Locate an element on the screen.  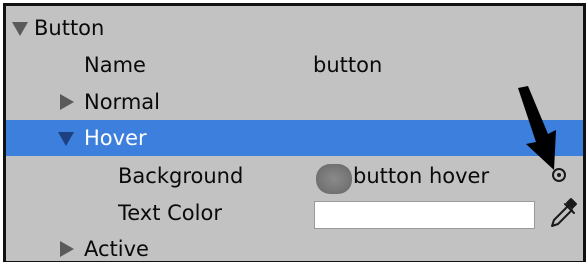
text-color-field is located at coordinates (424, 215).